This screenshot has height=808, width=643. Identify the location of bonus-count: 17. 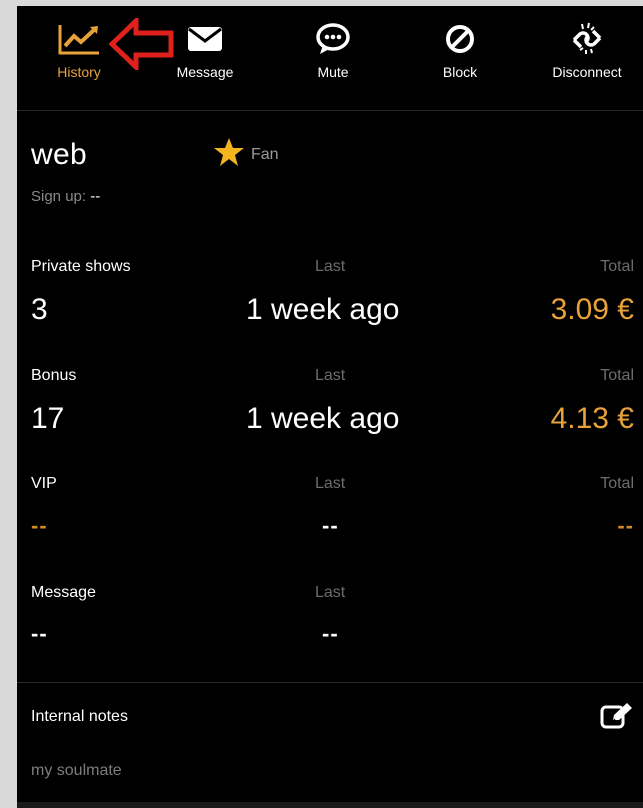
(48, 418).